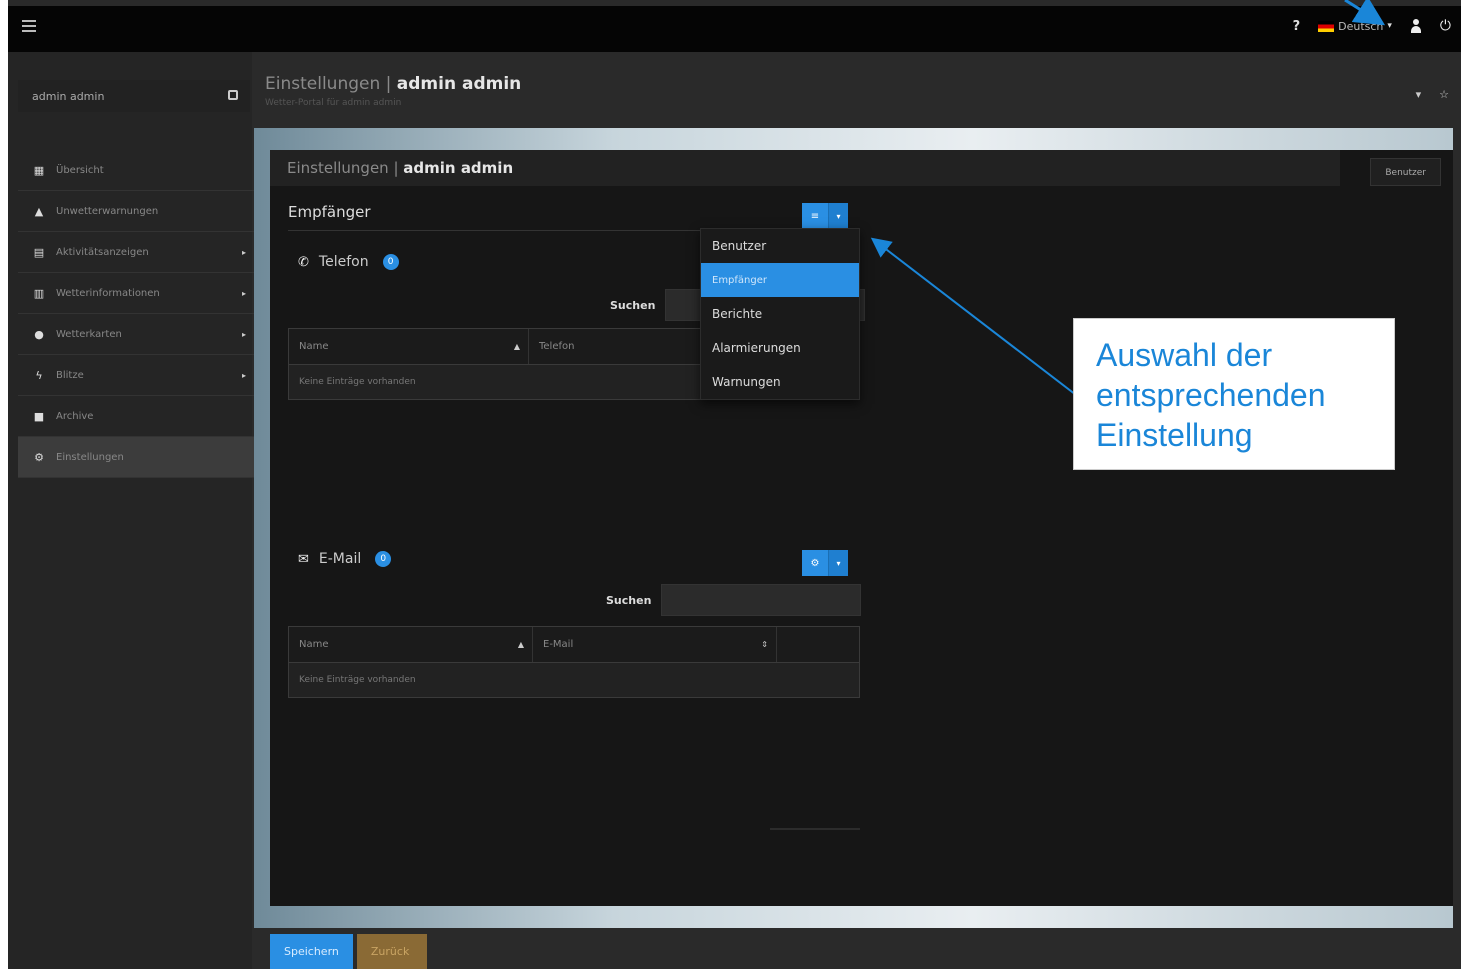 The width and height of the screenshot is (1461, 969). I want to click on email-search: Suchen, so click(734, 600).